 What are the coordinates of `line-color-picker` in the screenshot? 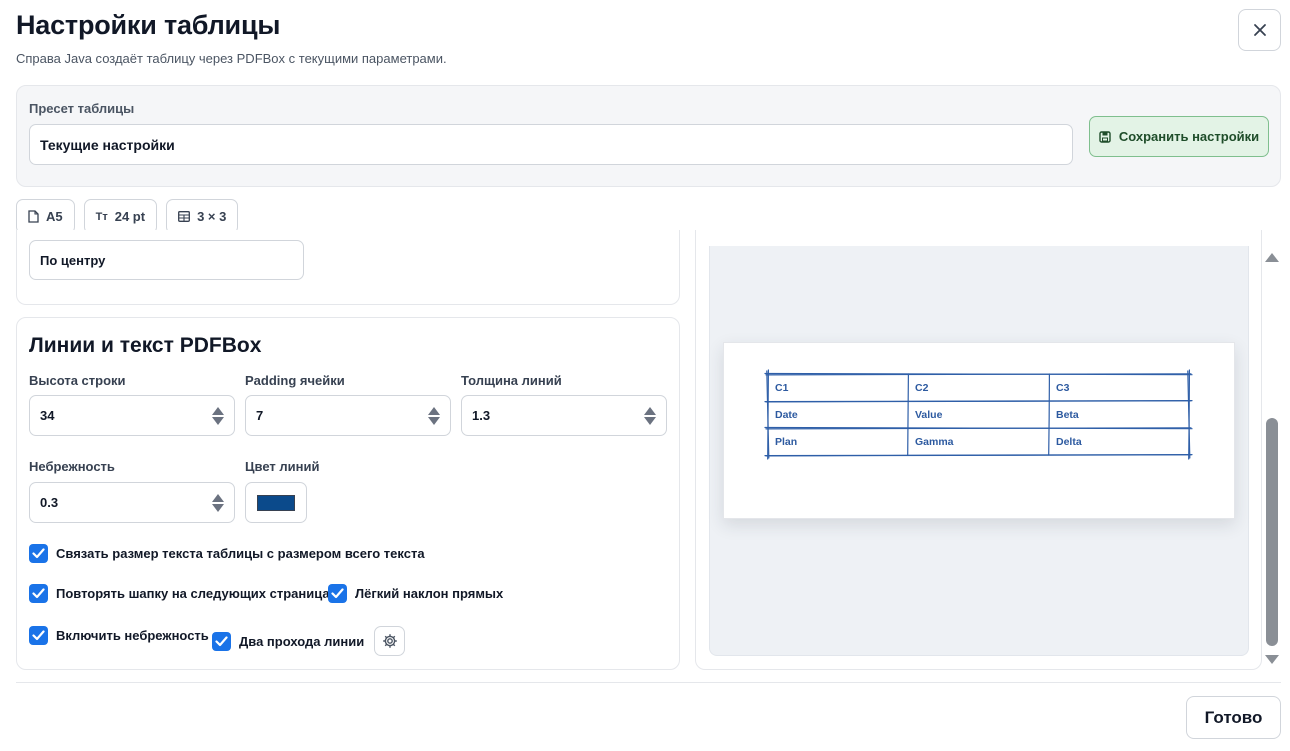 It's located at (276, 502).